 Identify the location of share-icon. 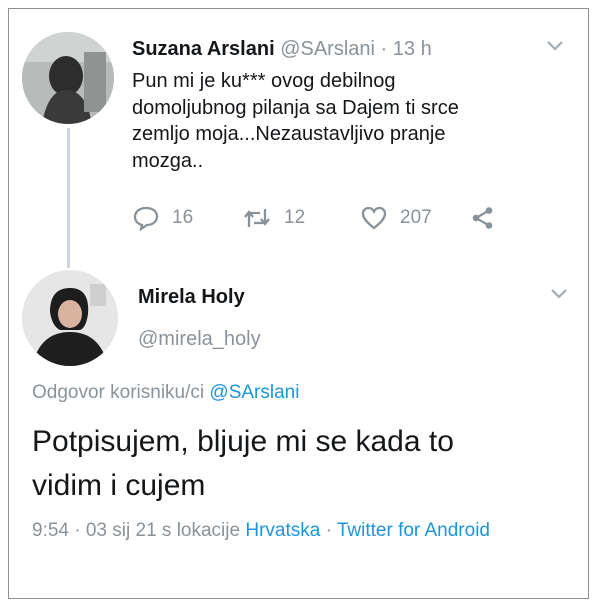
(483, 218).